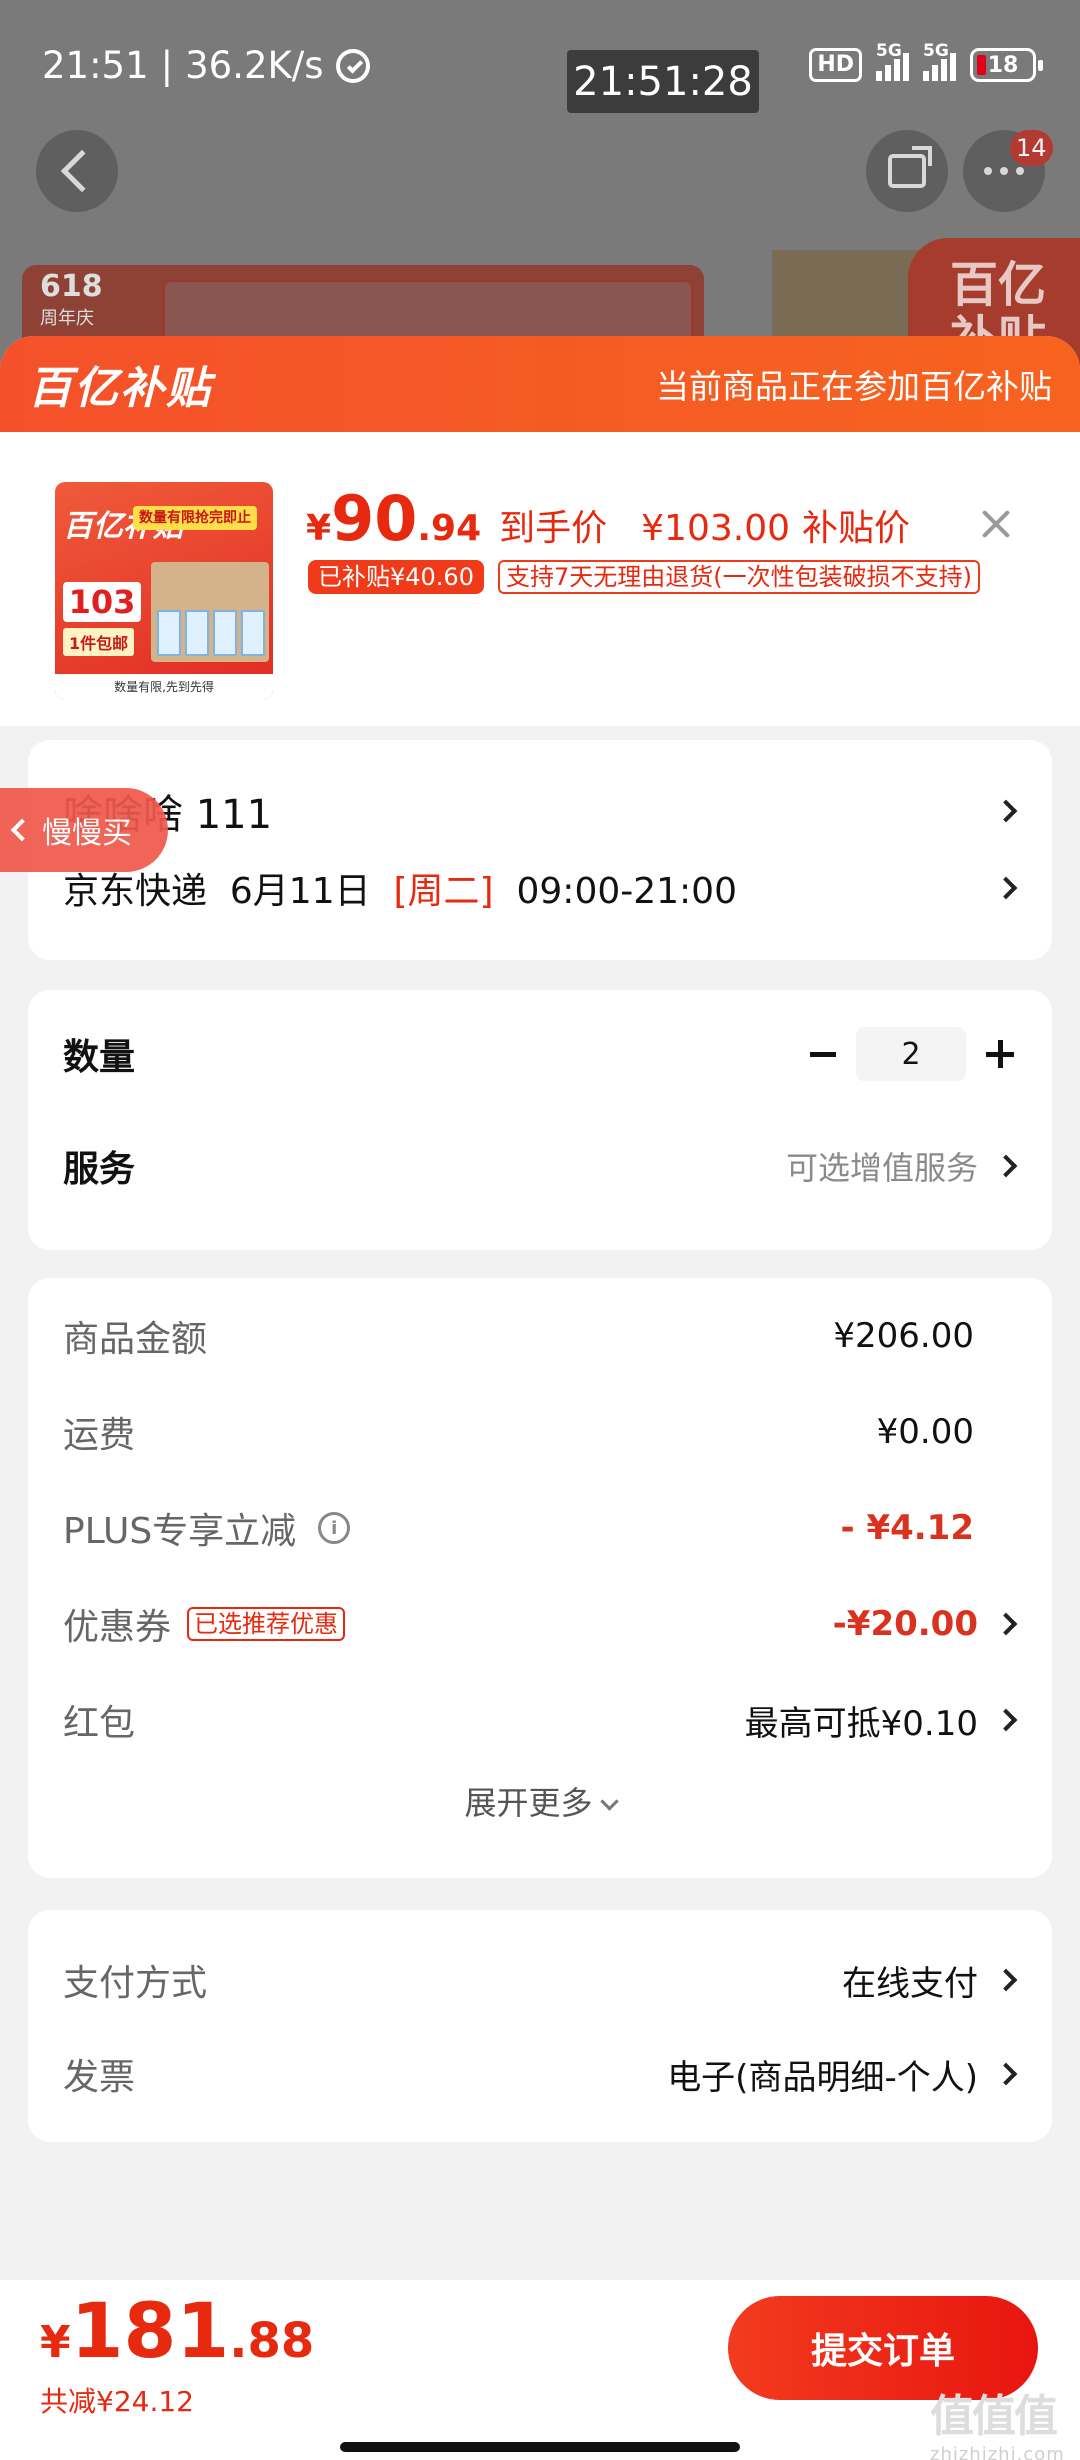 The height and width of the screenshot is (2460, 1080). I want to click on price-row: ¥ 90 .94 到手价 ¥103.00 补贴价, so click(608, 518).